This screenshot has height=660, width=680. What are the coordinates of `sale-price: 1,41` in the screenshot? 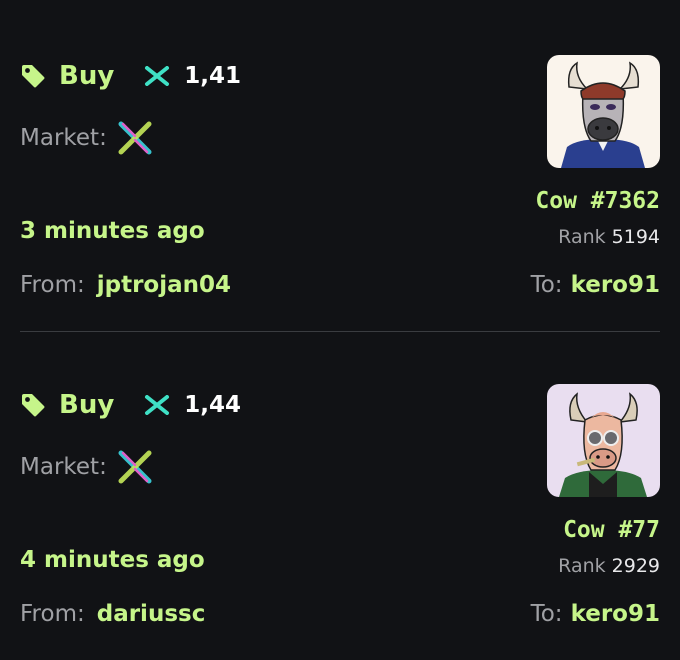 It's located at (213, 76).